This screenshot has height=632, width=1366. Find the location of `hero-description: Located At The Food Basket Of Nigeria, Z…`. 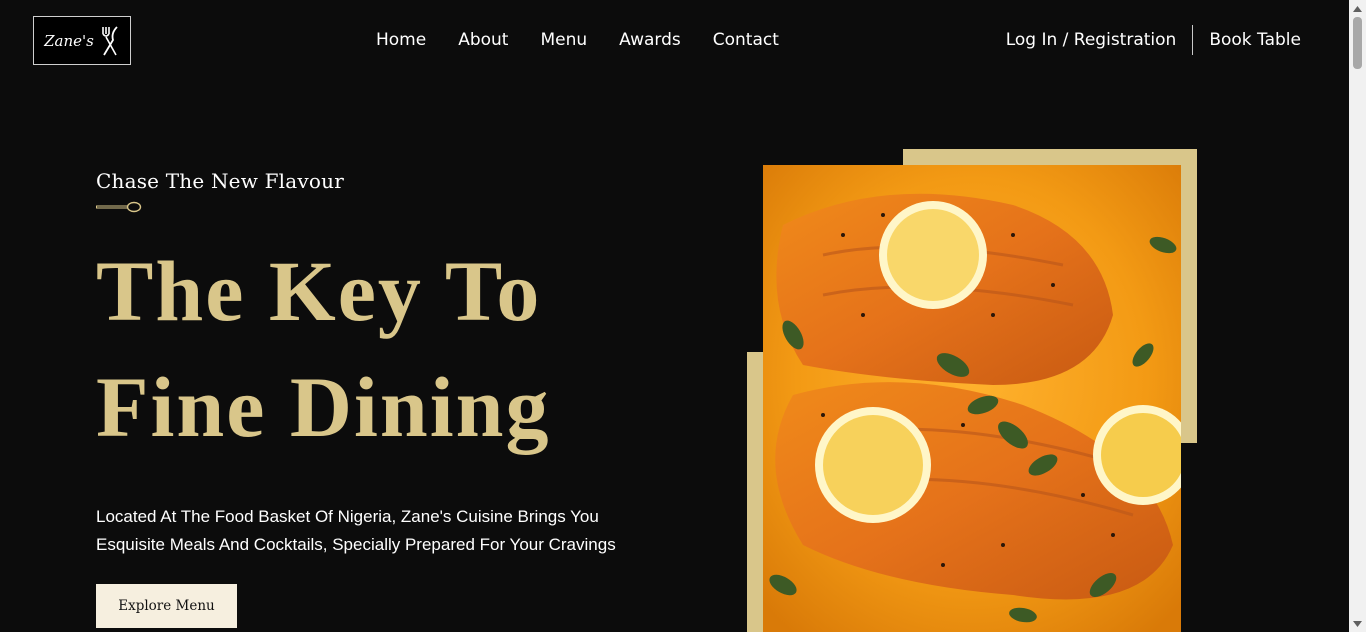

hero-description: Located At The Food Basket Of Nigeria, Z… is located at coordinates (356, 530).